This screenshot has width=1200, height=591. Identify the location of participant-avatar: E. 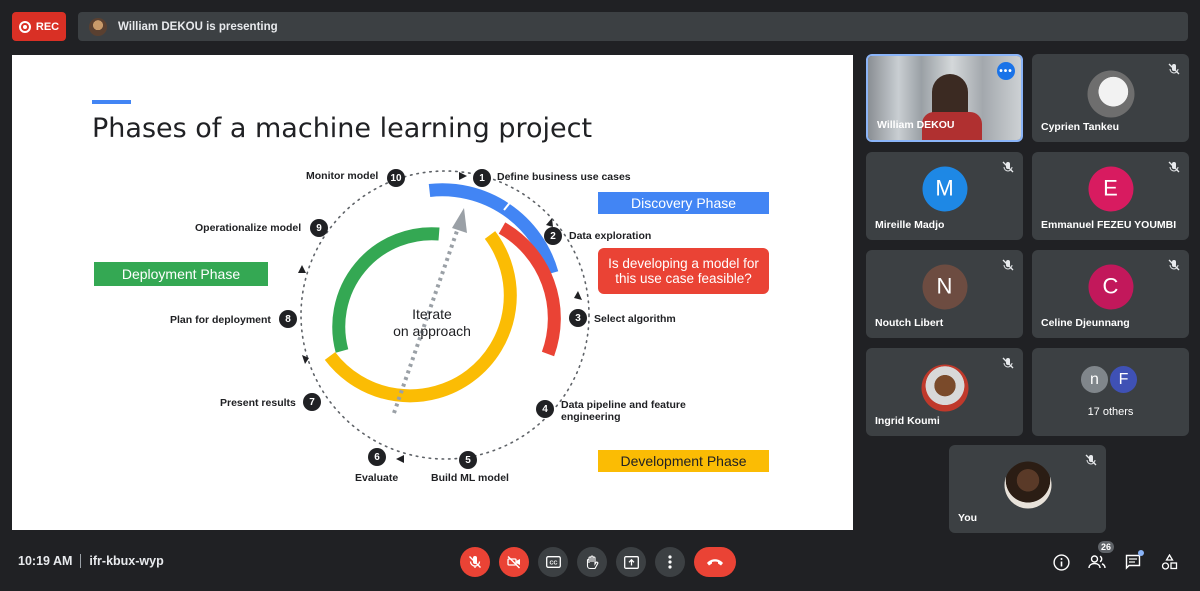
(1110, 189).